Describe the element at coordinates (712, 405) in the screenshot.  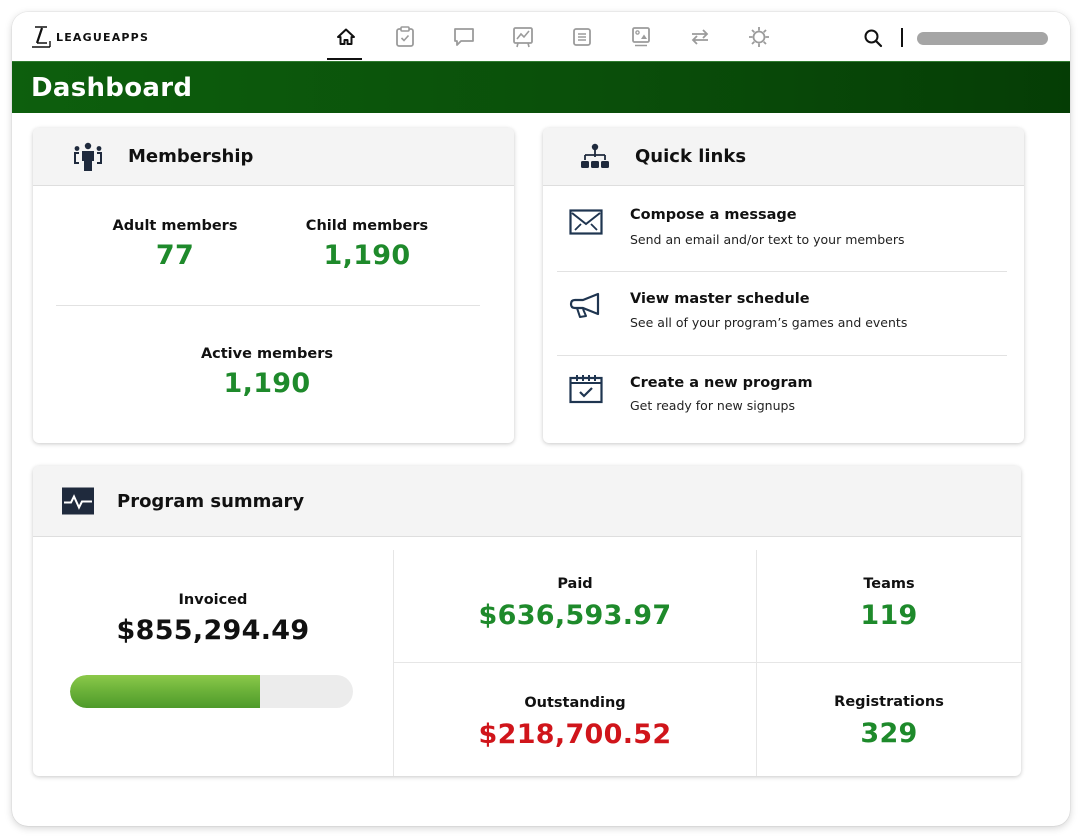
I see `quick-link-subtitle: Get ready for new signups` at that location.